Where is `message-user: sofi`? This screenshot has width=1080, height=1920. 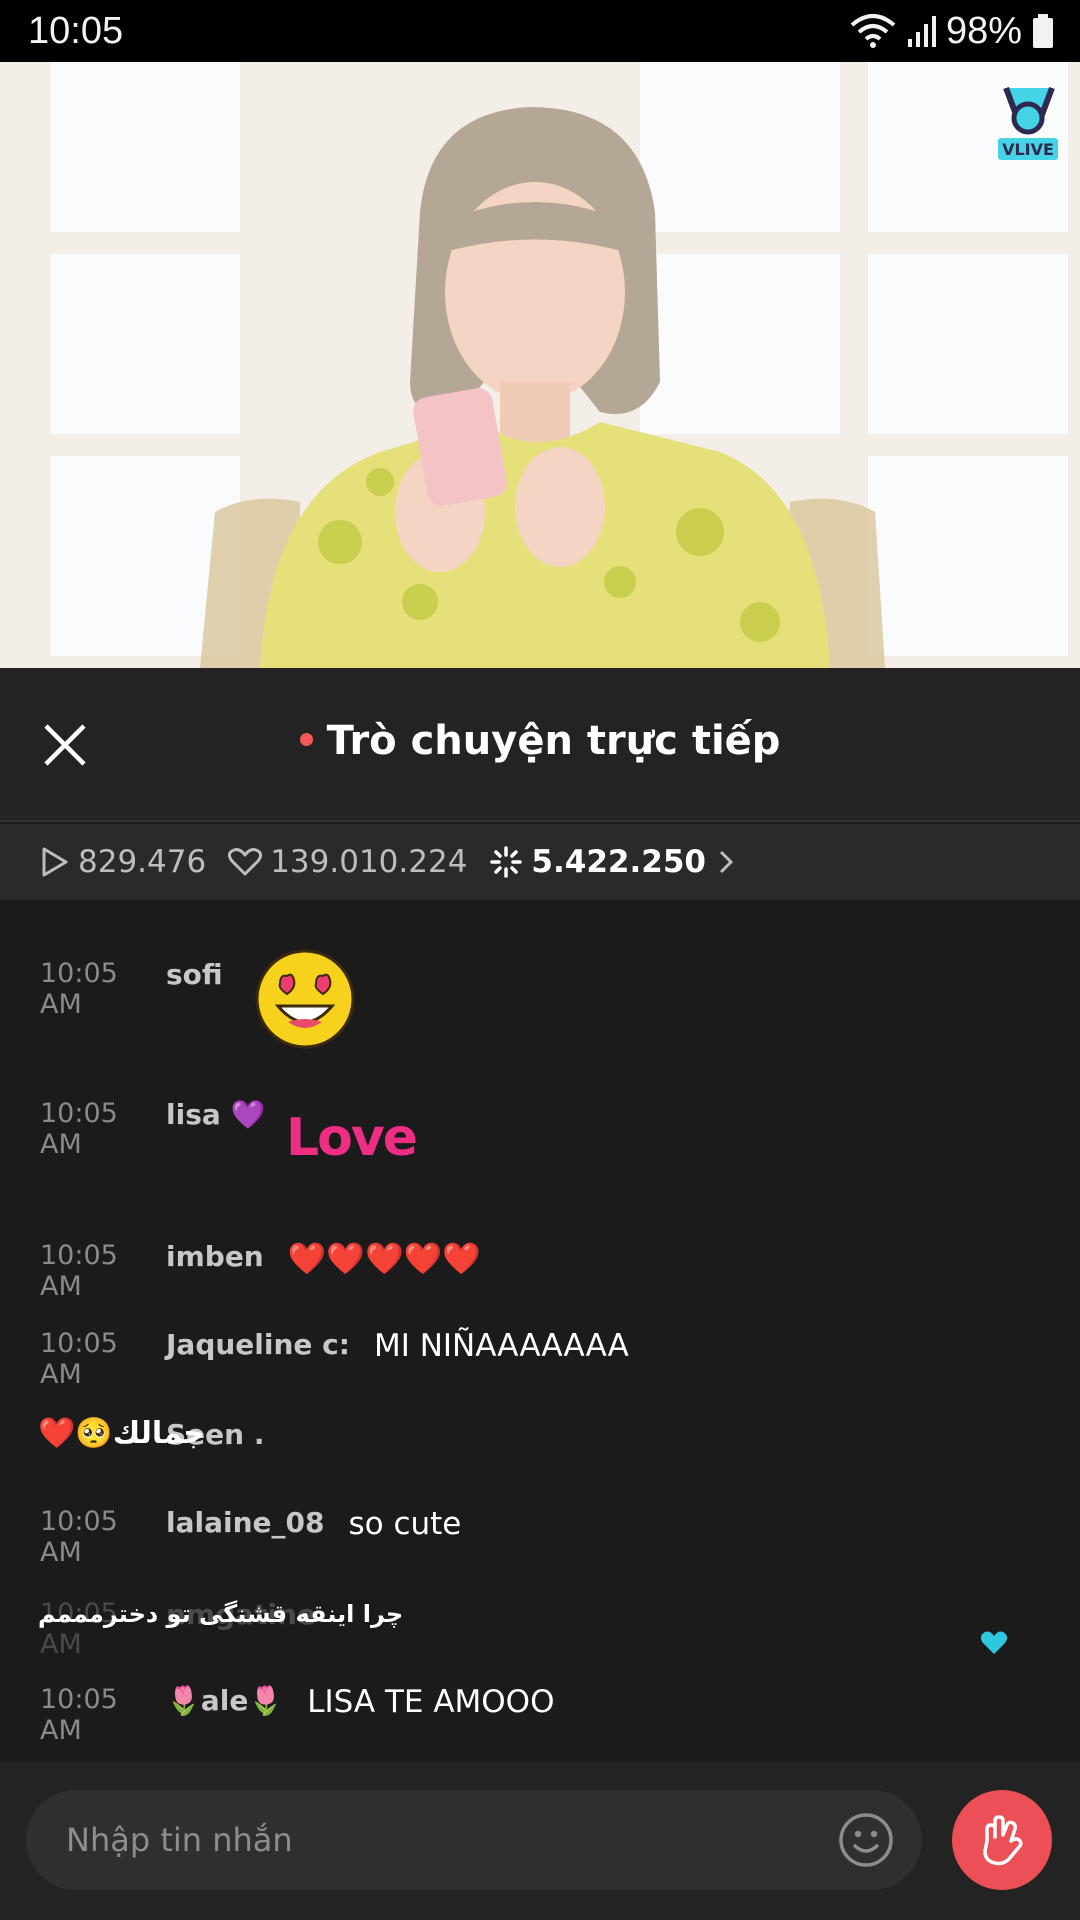
message-user: sofi is located at coordinates (194, 974).